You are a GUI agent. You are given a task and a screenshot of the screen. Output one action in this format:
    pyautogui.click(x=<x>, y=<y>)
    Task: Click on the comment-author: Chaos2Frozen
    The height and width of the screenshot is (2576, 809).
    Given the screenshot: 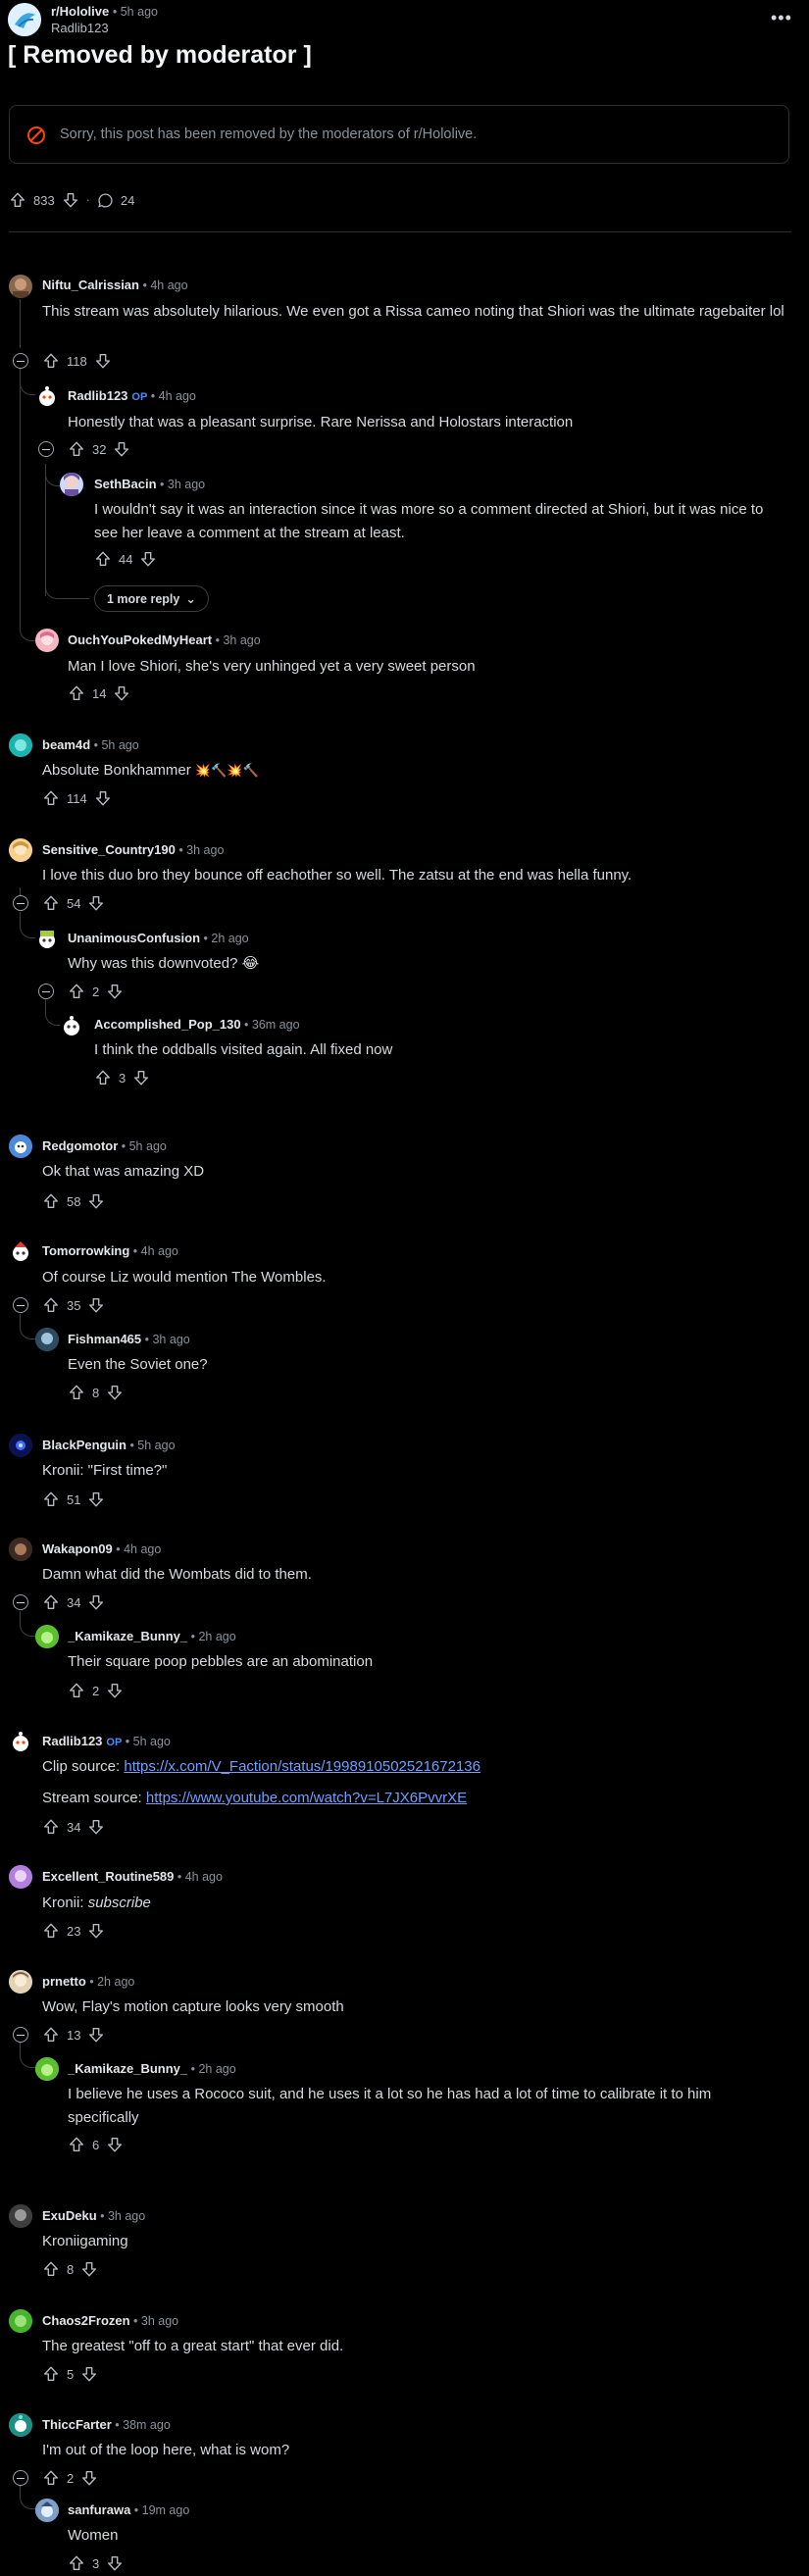 What is the action you would take?
    pyautogui.click(x=86, y=2320)
    